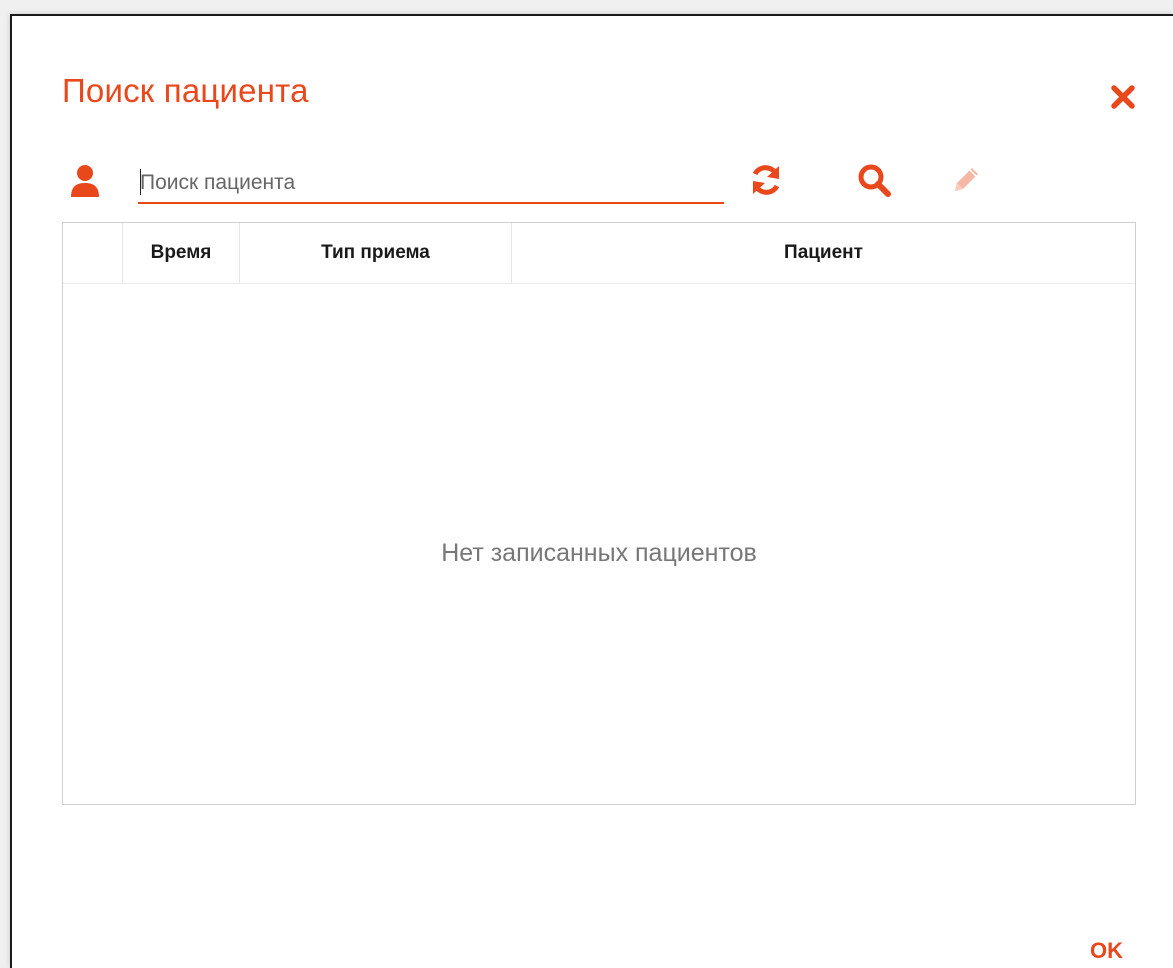  I want to click on pencil-icon, so click(966, 179).